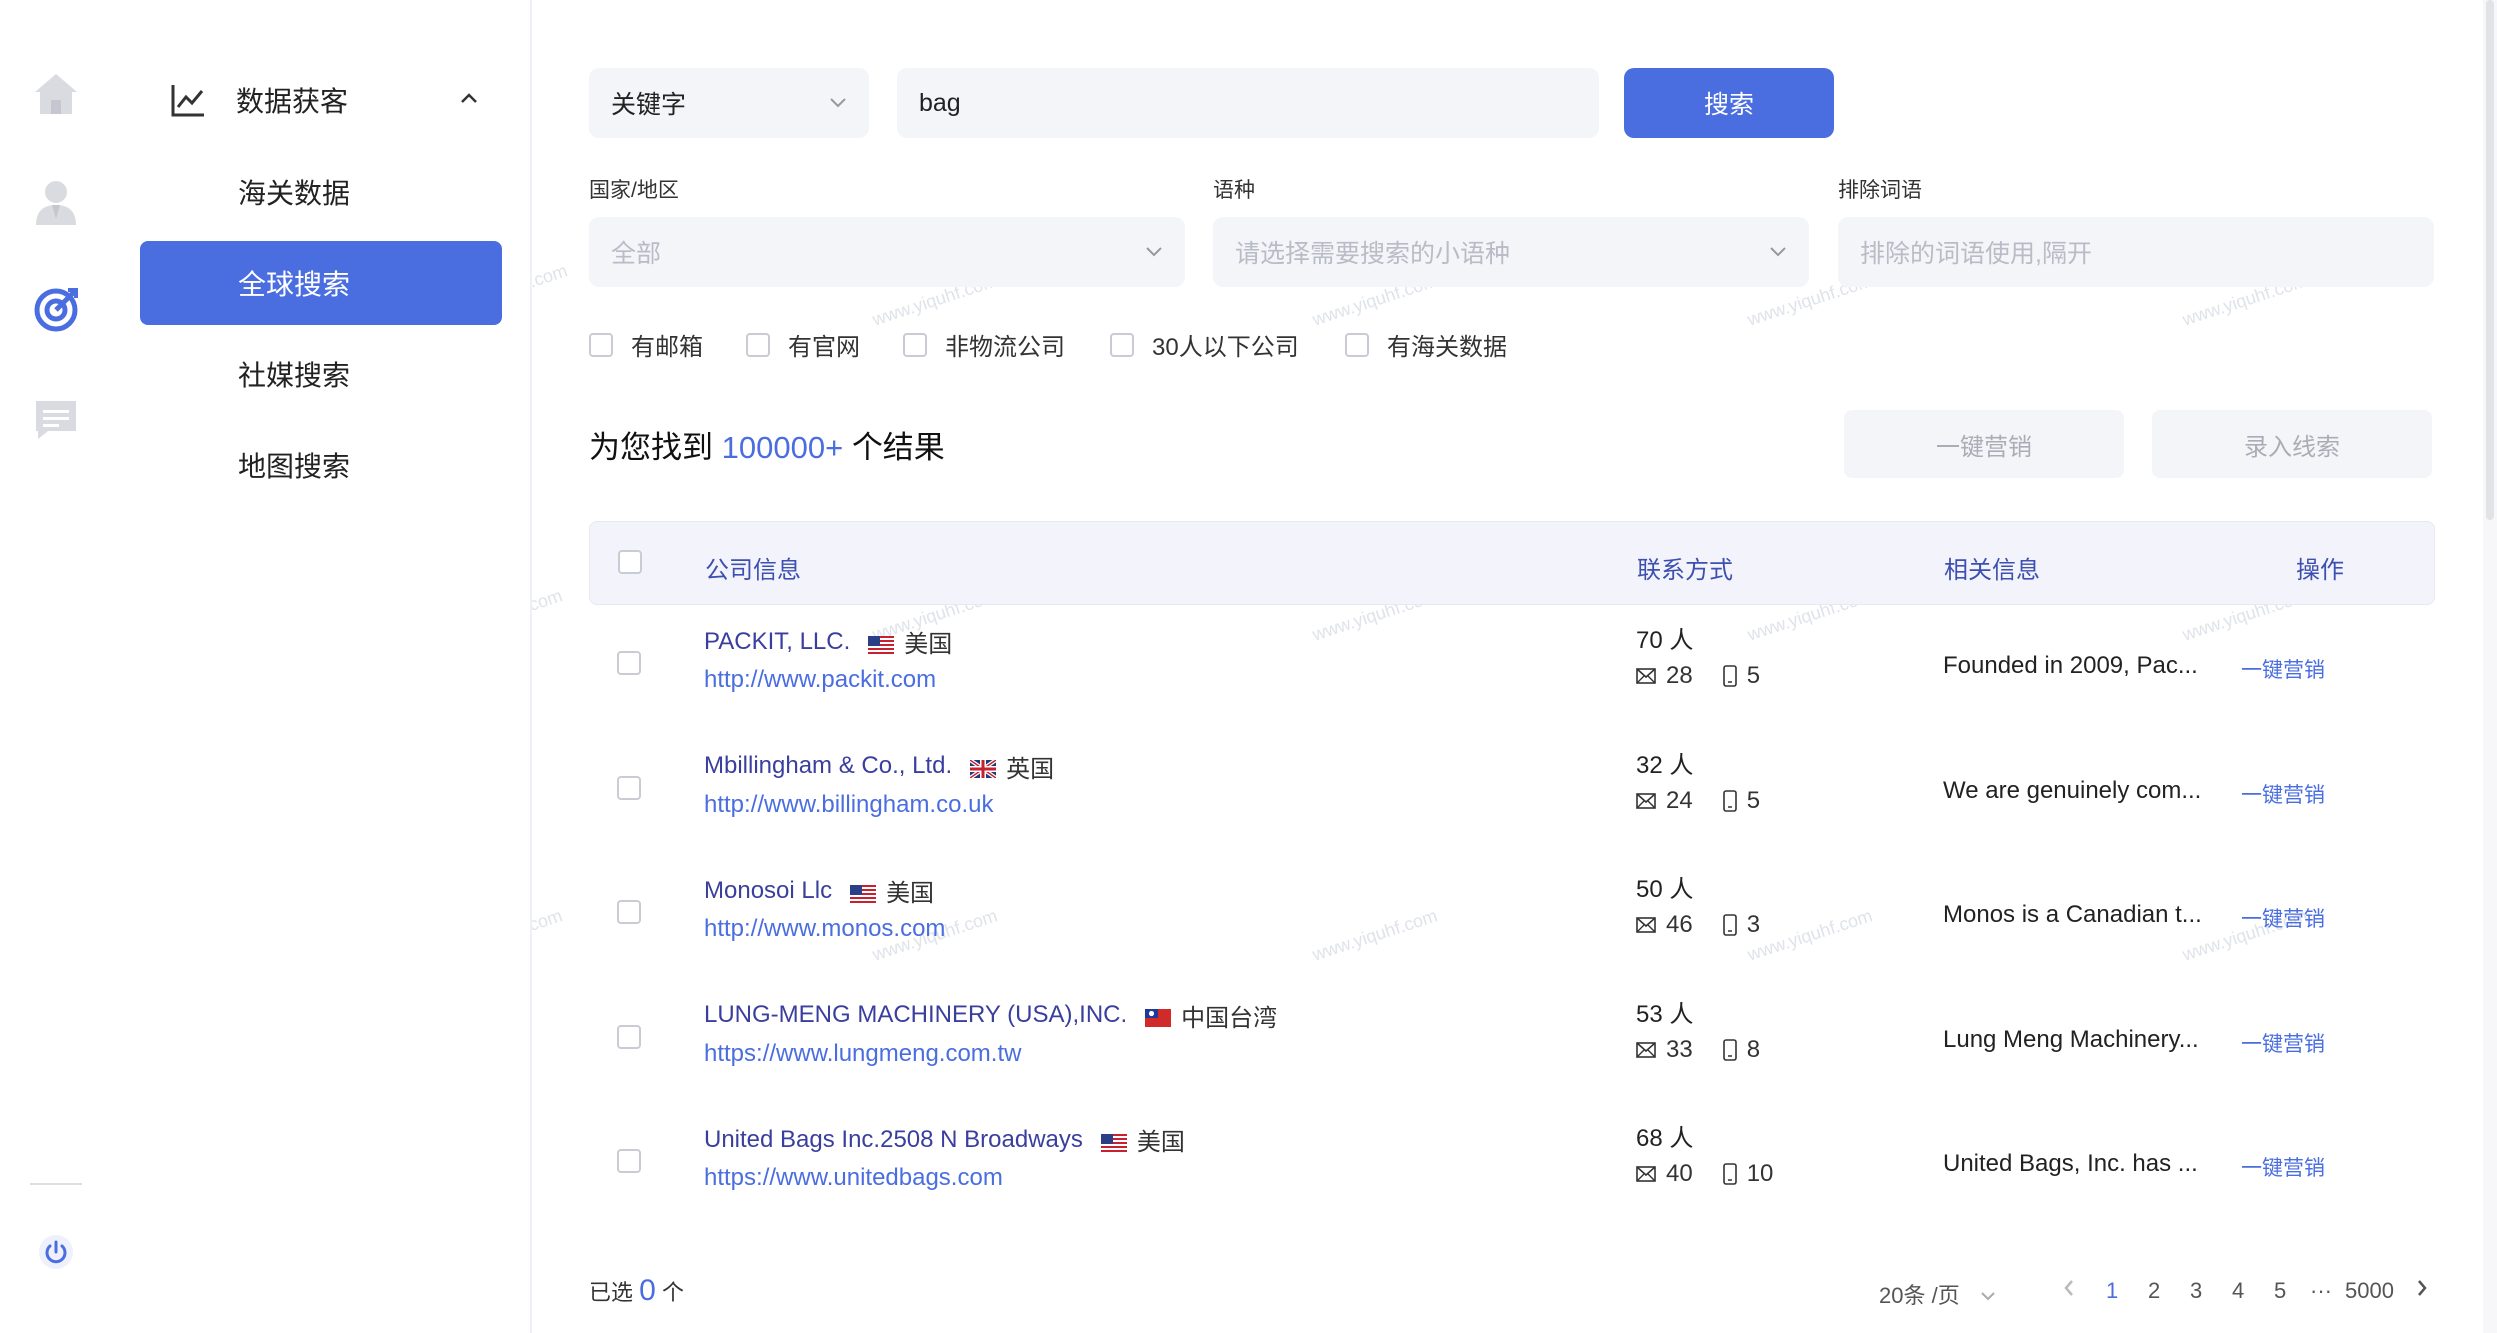 The width and height of the screenshot is (2497, 1333). I want to click on page-size-select: 20条 /页, so click(1937, 1294).